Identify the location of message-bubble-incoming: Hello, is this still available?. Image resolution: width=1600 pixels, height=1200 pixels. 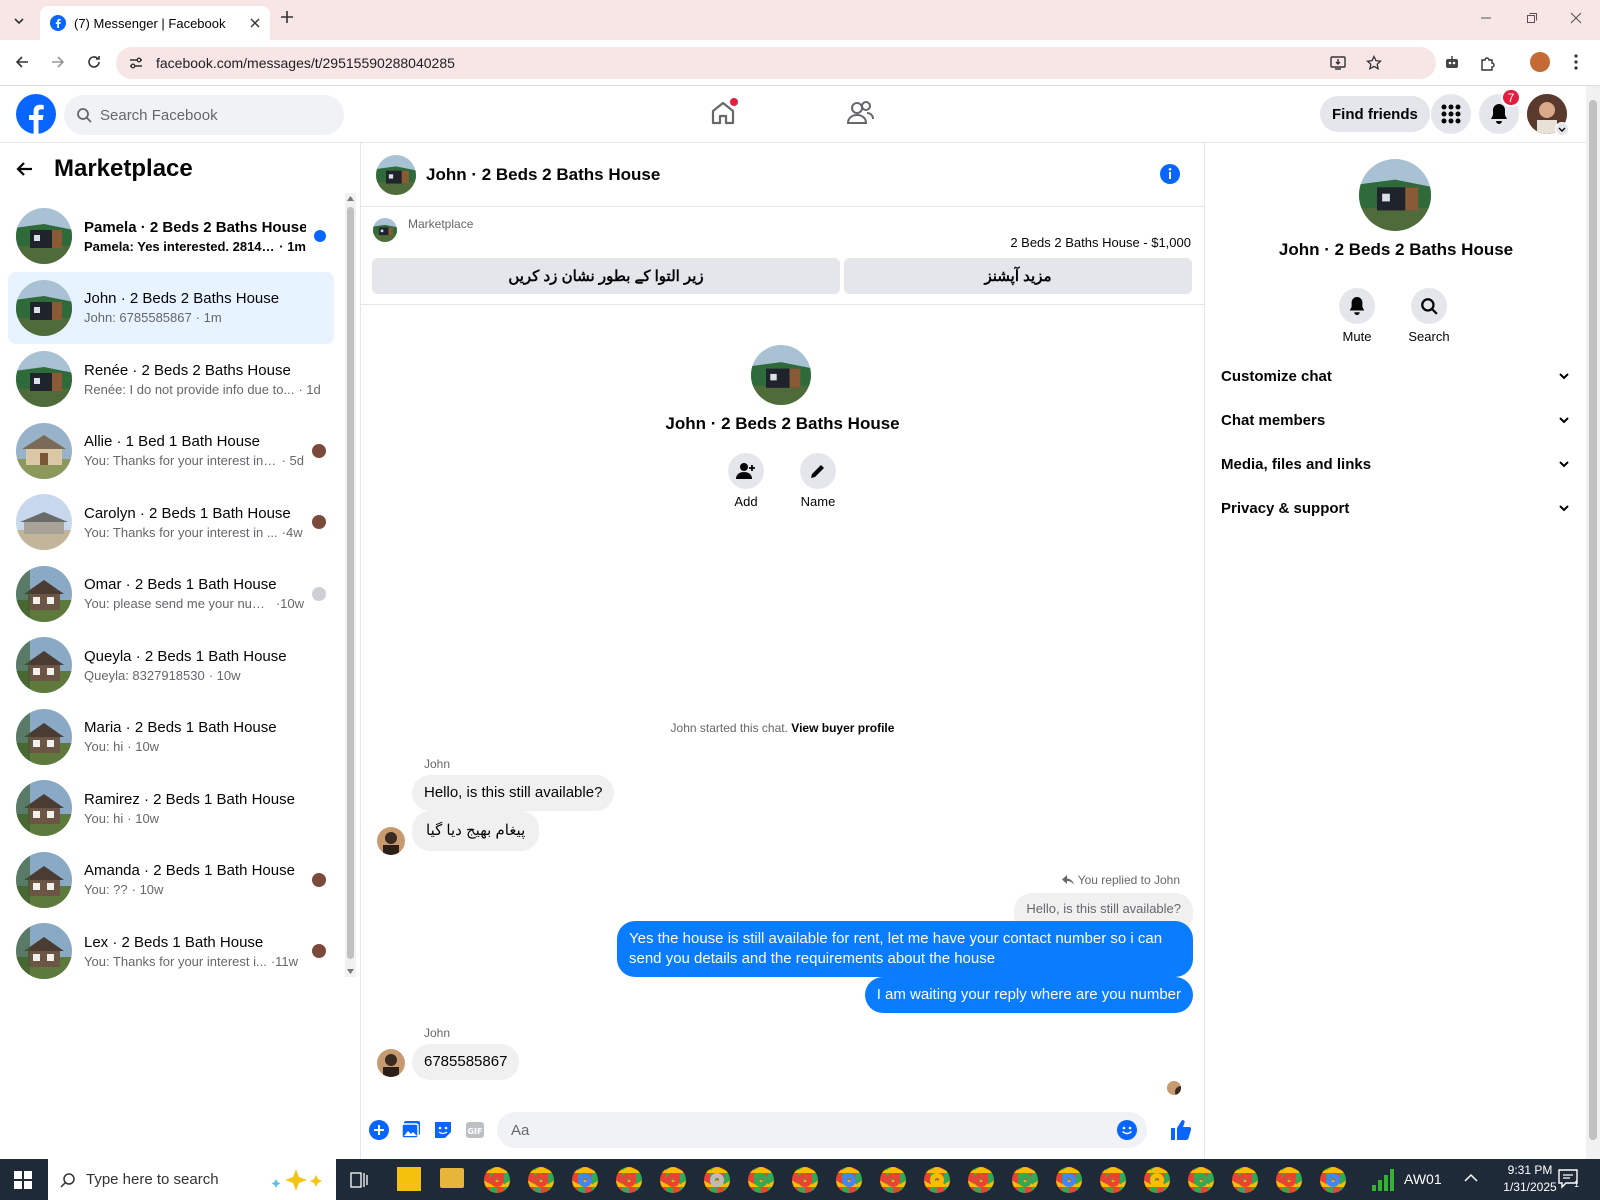
(513, 793).